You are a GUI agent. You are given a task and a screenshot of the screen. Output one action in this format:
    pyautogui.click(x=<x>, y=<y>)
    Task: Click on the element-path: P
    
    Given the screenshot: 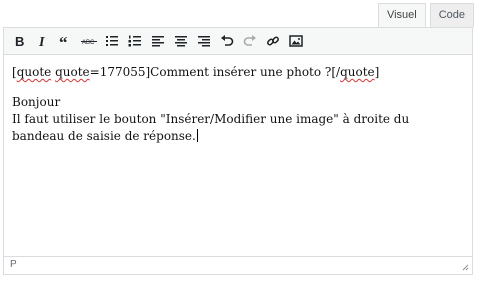 What is the action you would take?
    pyautogui.click(x=13, y=264)
    